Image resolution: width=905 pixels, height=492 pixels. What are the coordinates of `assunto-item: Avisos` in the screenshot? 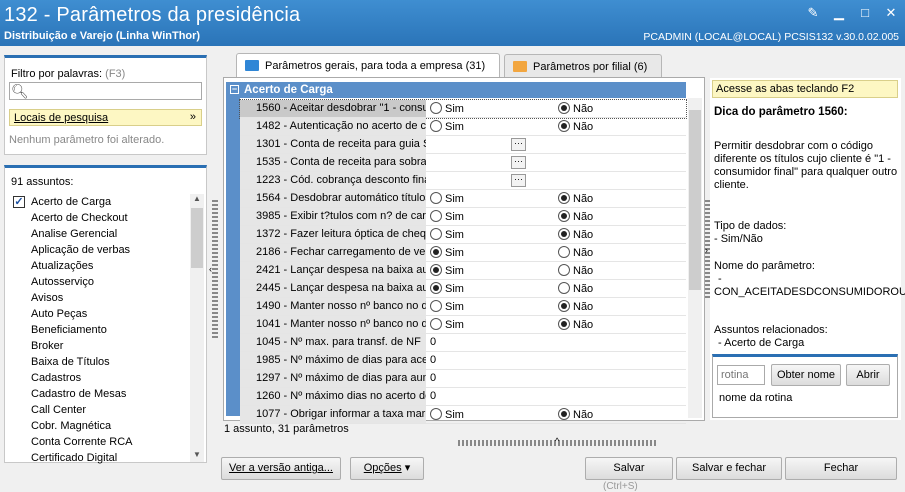 It's located at (98, 298).